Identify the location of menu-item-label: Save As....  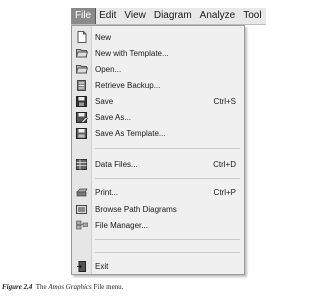
(113, 117).